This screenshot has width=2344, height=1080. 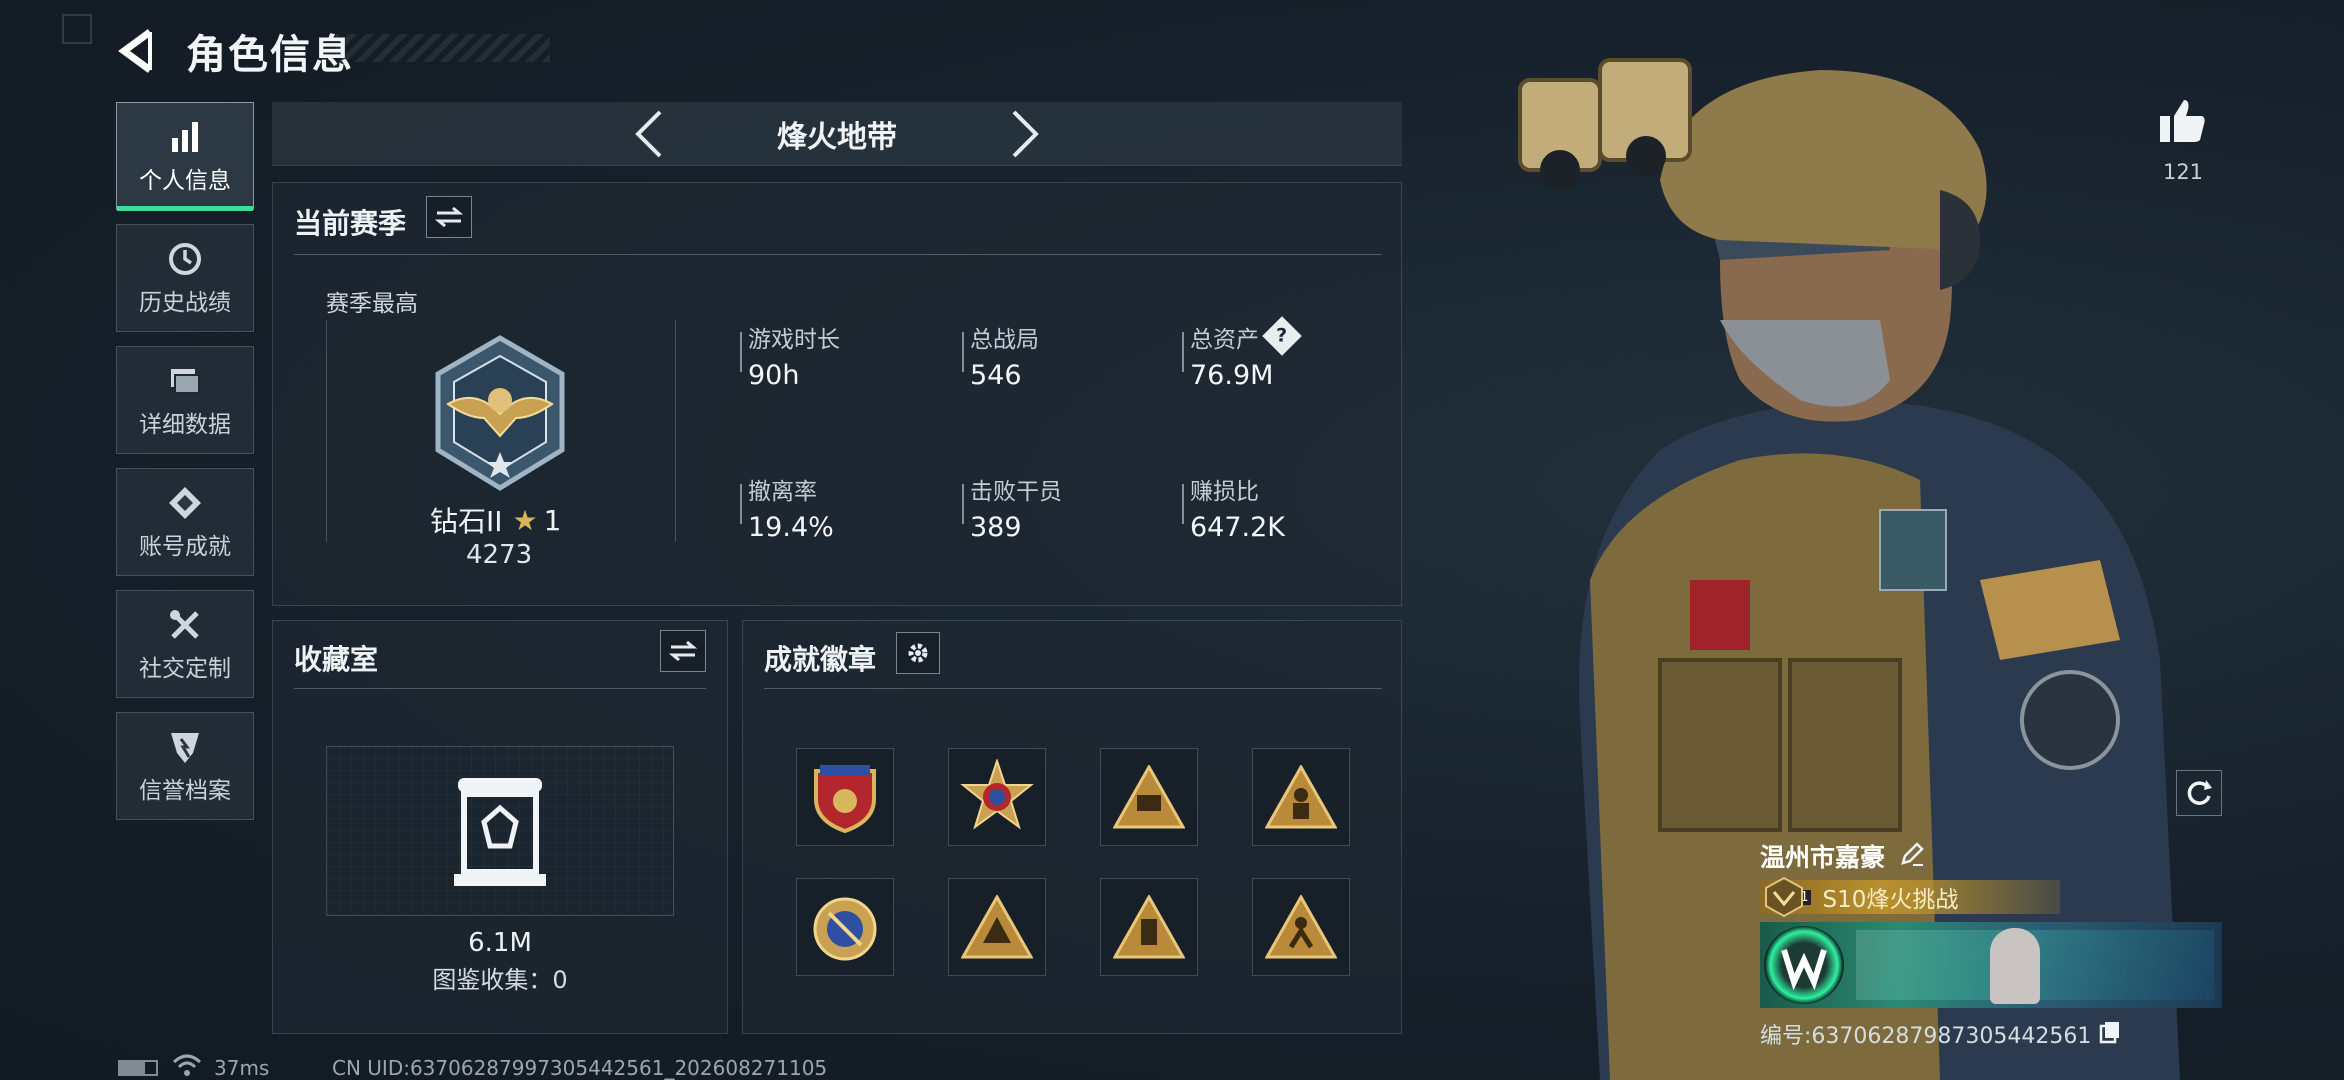 I want to click on player-name: 温州市嘉豪, so click(x=1823, y=857).